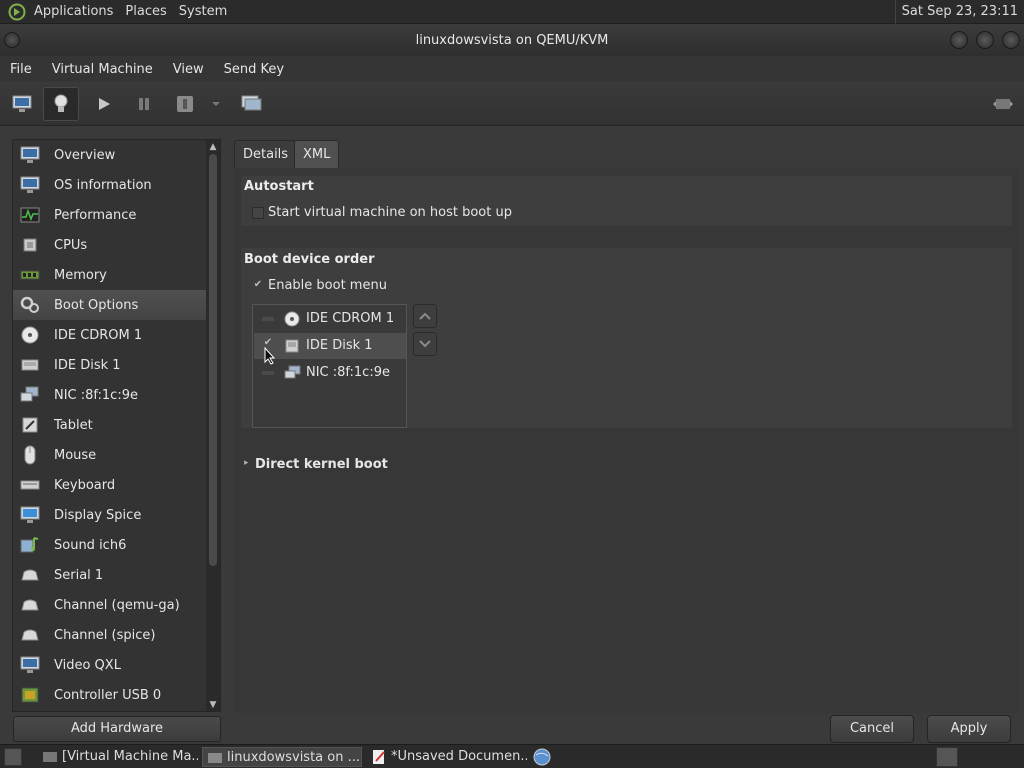 The image size is (1024, 768). What do you see at coordinates (959, 40) in the screenshot?
I see `minimize-button` at bounding box center [959, 40].